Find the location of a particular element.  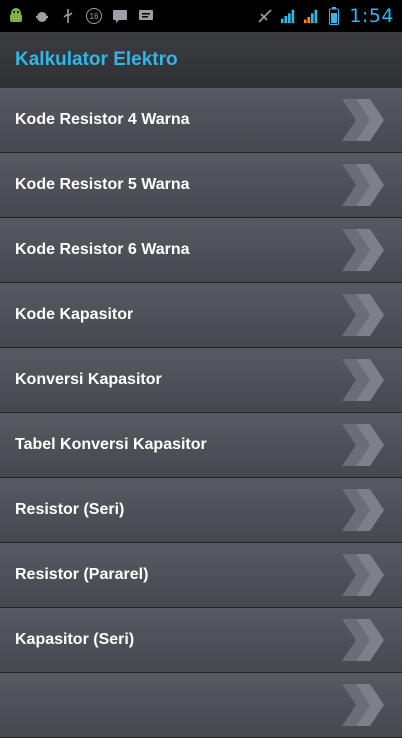

menu-item-resistor-seri: Resistor (Seri) is located at coordinates (201, 510).